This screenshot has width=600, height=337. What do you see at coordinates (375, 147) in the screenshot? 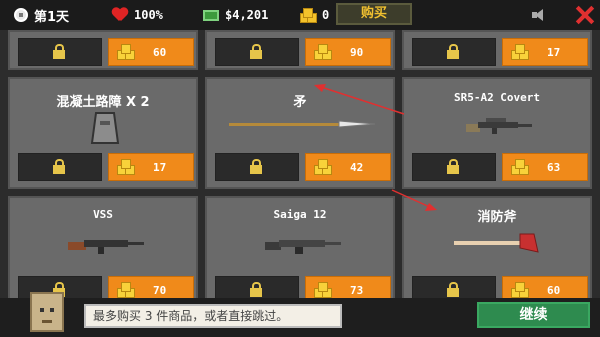
I see `annotation-arrows` at bounding box center [375, 147].